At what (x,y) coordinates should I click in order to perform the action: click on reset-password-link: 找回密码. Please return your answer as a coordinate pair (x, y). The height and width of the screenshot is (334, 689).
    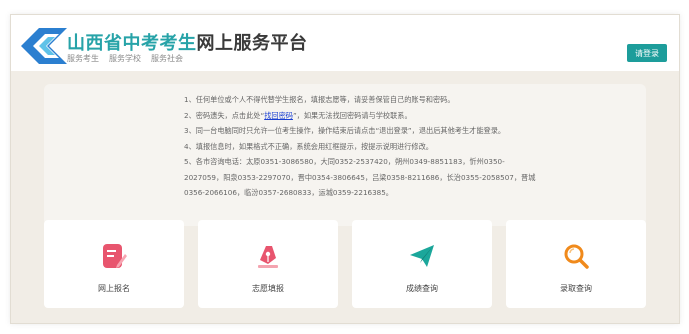
    Looking at the image, I should click on (278, 115).